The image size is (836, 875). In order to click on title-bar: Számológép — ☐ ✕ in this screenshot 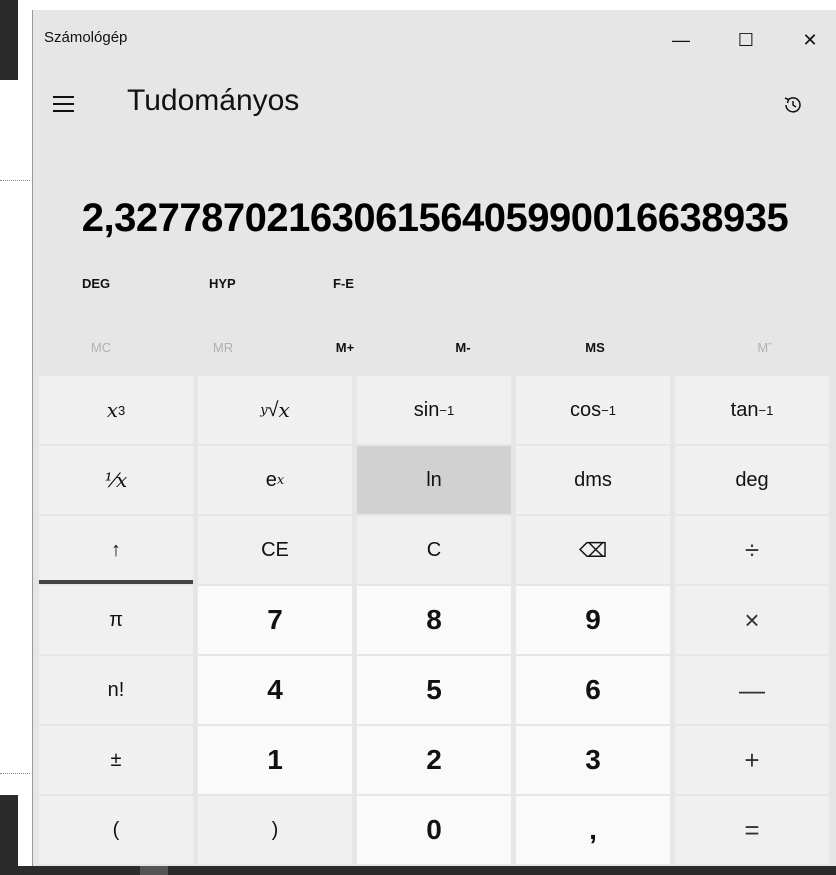, I will do `click(434, 39)`.